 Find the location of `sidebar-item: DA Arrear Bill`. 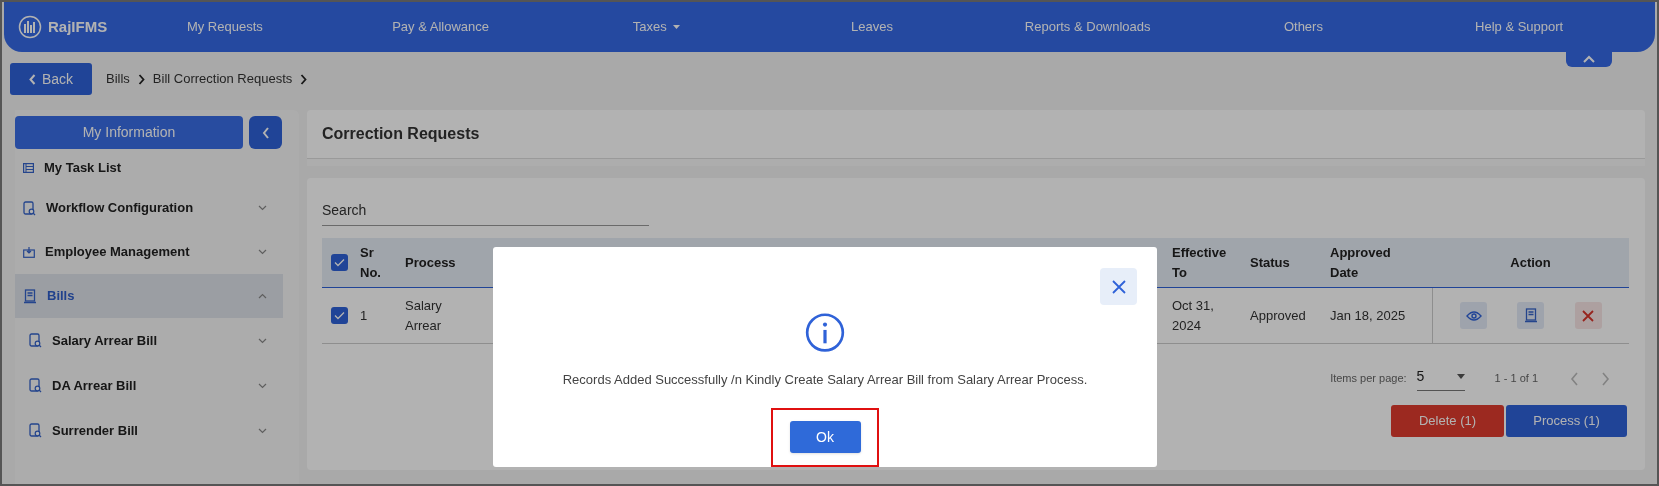

sidebar-item: DA Arrear Bill is located at coordinates (149, 385).